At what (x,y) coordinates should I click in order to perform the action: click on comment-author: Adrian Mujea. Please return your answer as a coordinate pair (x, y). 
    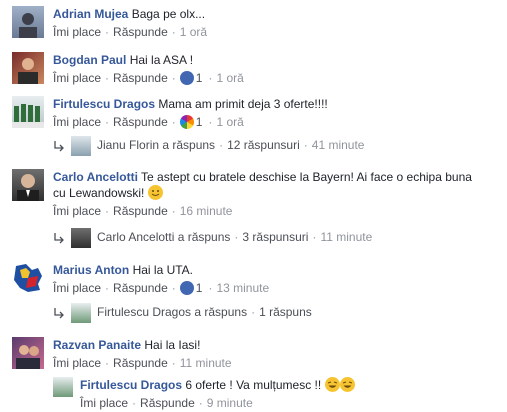
    Looking at the image, I should click on (90, 14).